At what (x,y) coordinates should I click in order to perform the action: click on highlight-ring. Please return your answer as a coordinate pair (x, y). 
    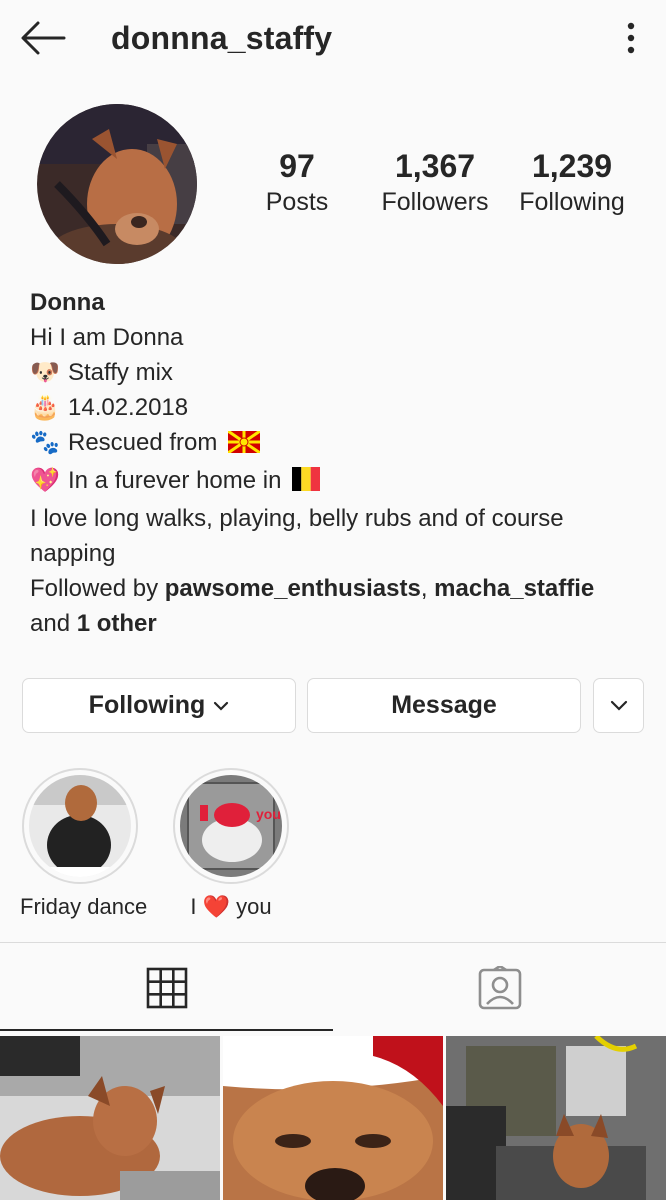
    Looking at the image, I should click on (80, 826).